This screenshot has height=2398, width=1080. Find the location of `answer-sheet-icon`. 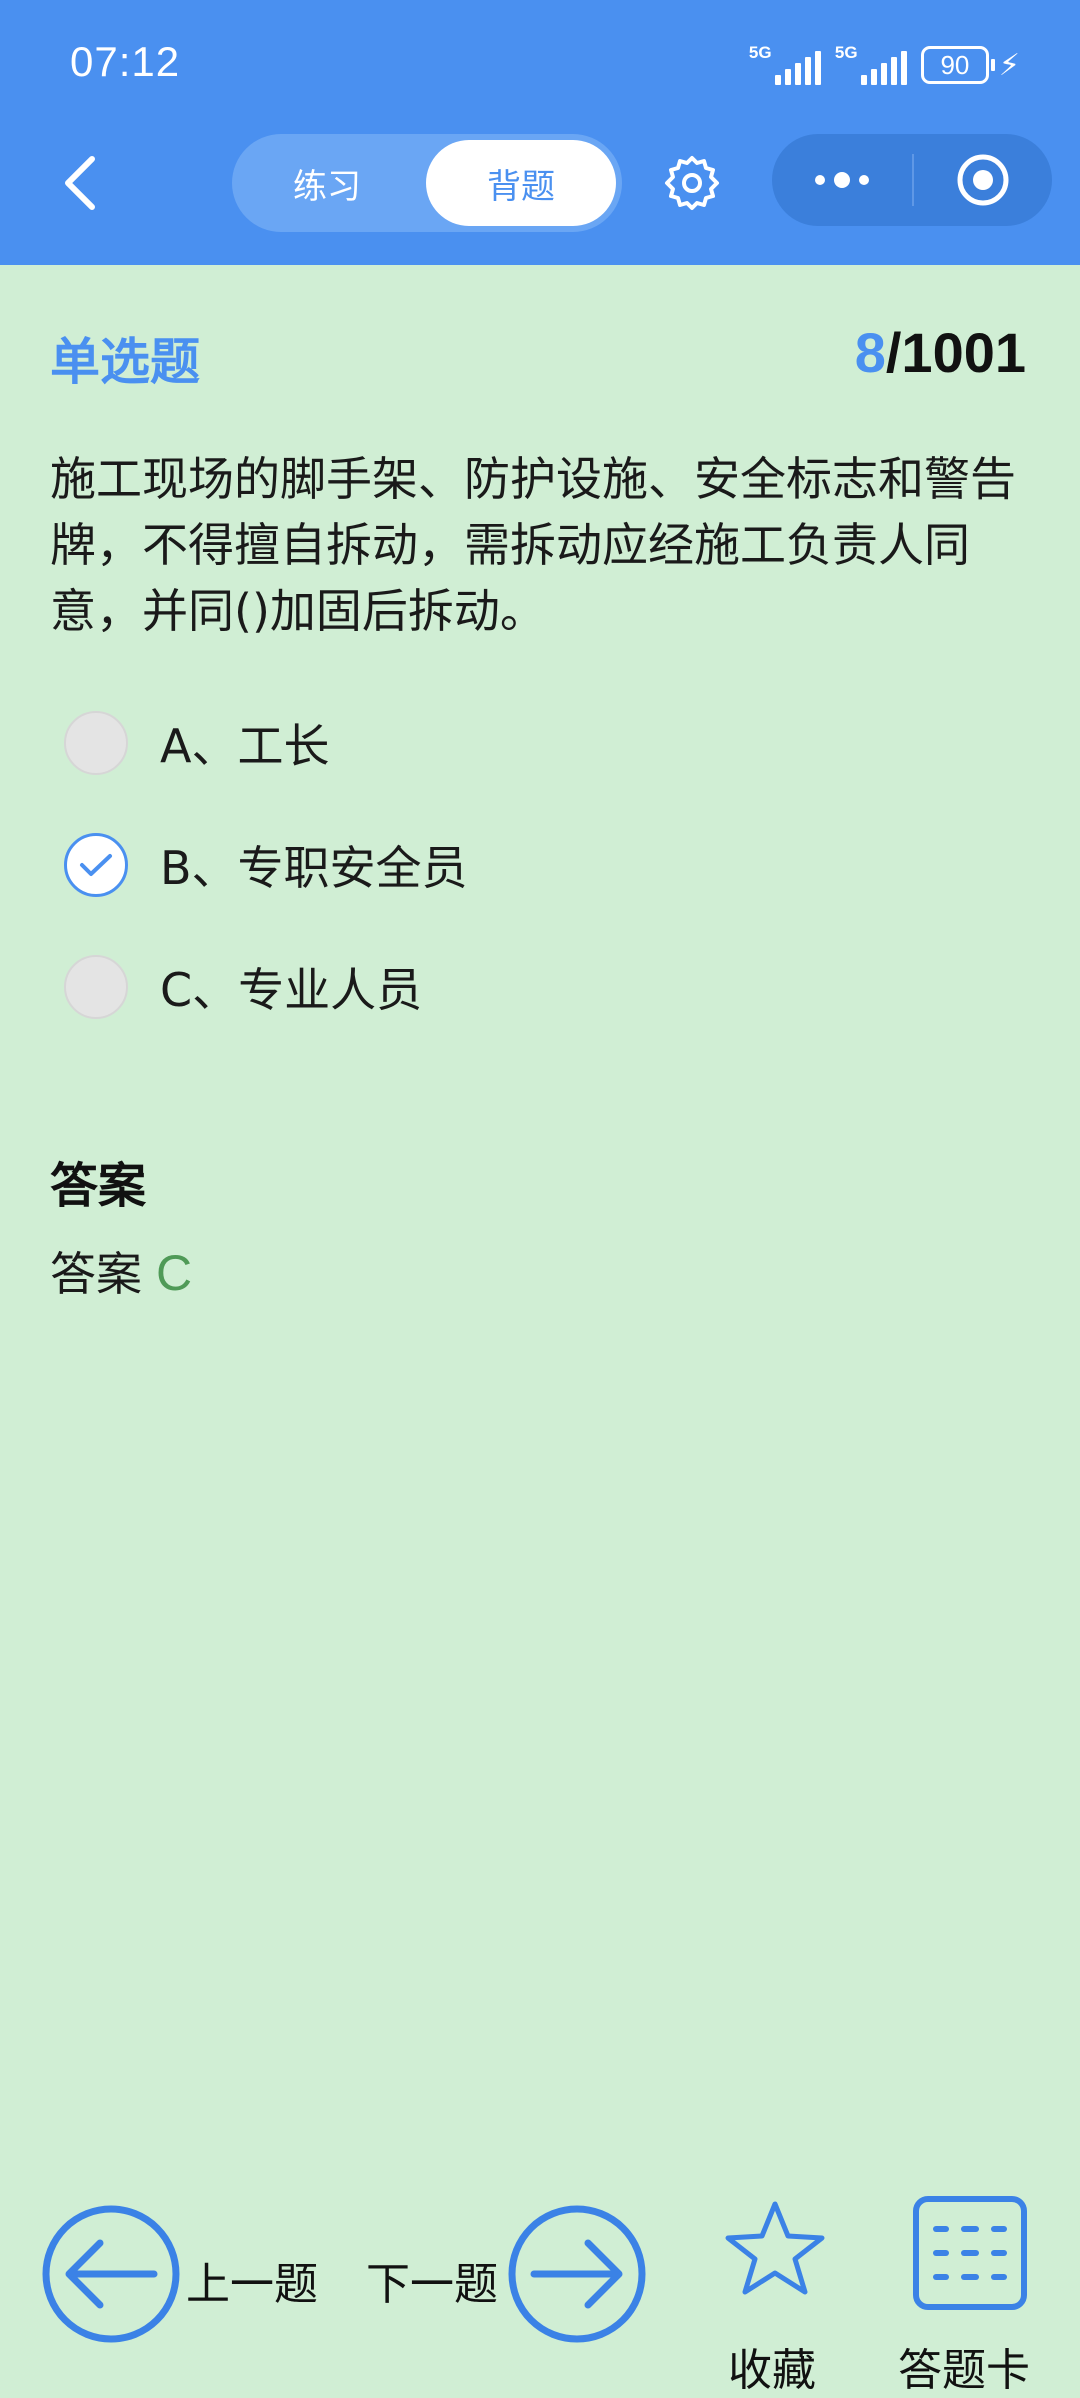

answer-sheet-icon is located at coordinates (970, 2253).